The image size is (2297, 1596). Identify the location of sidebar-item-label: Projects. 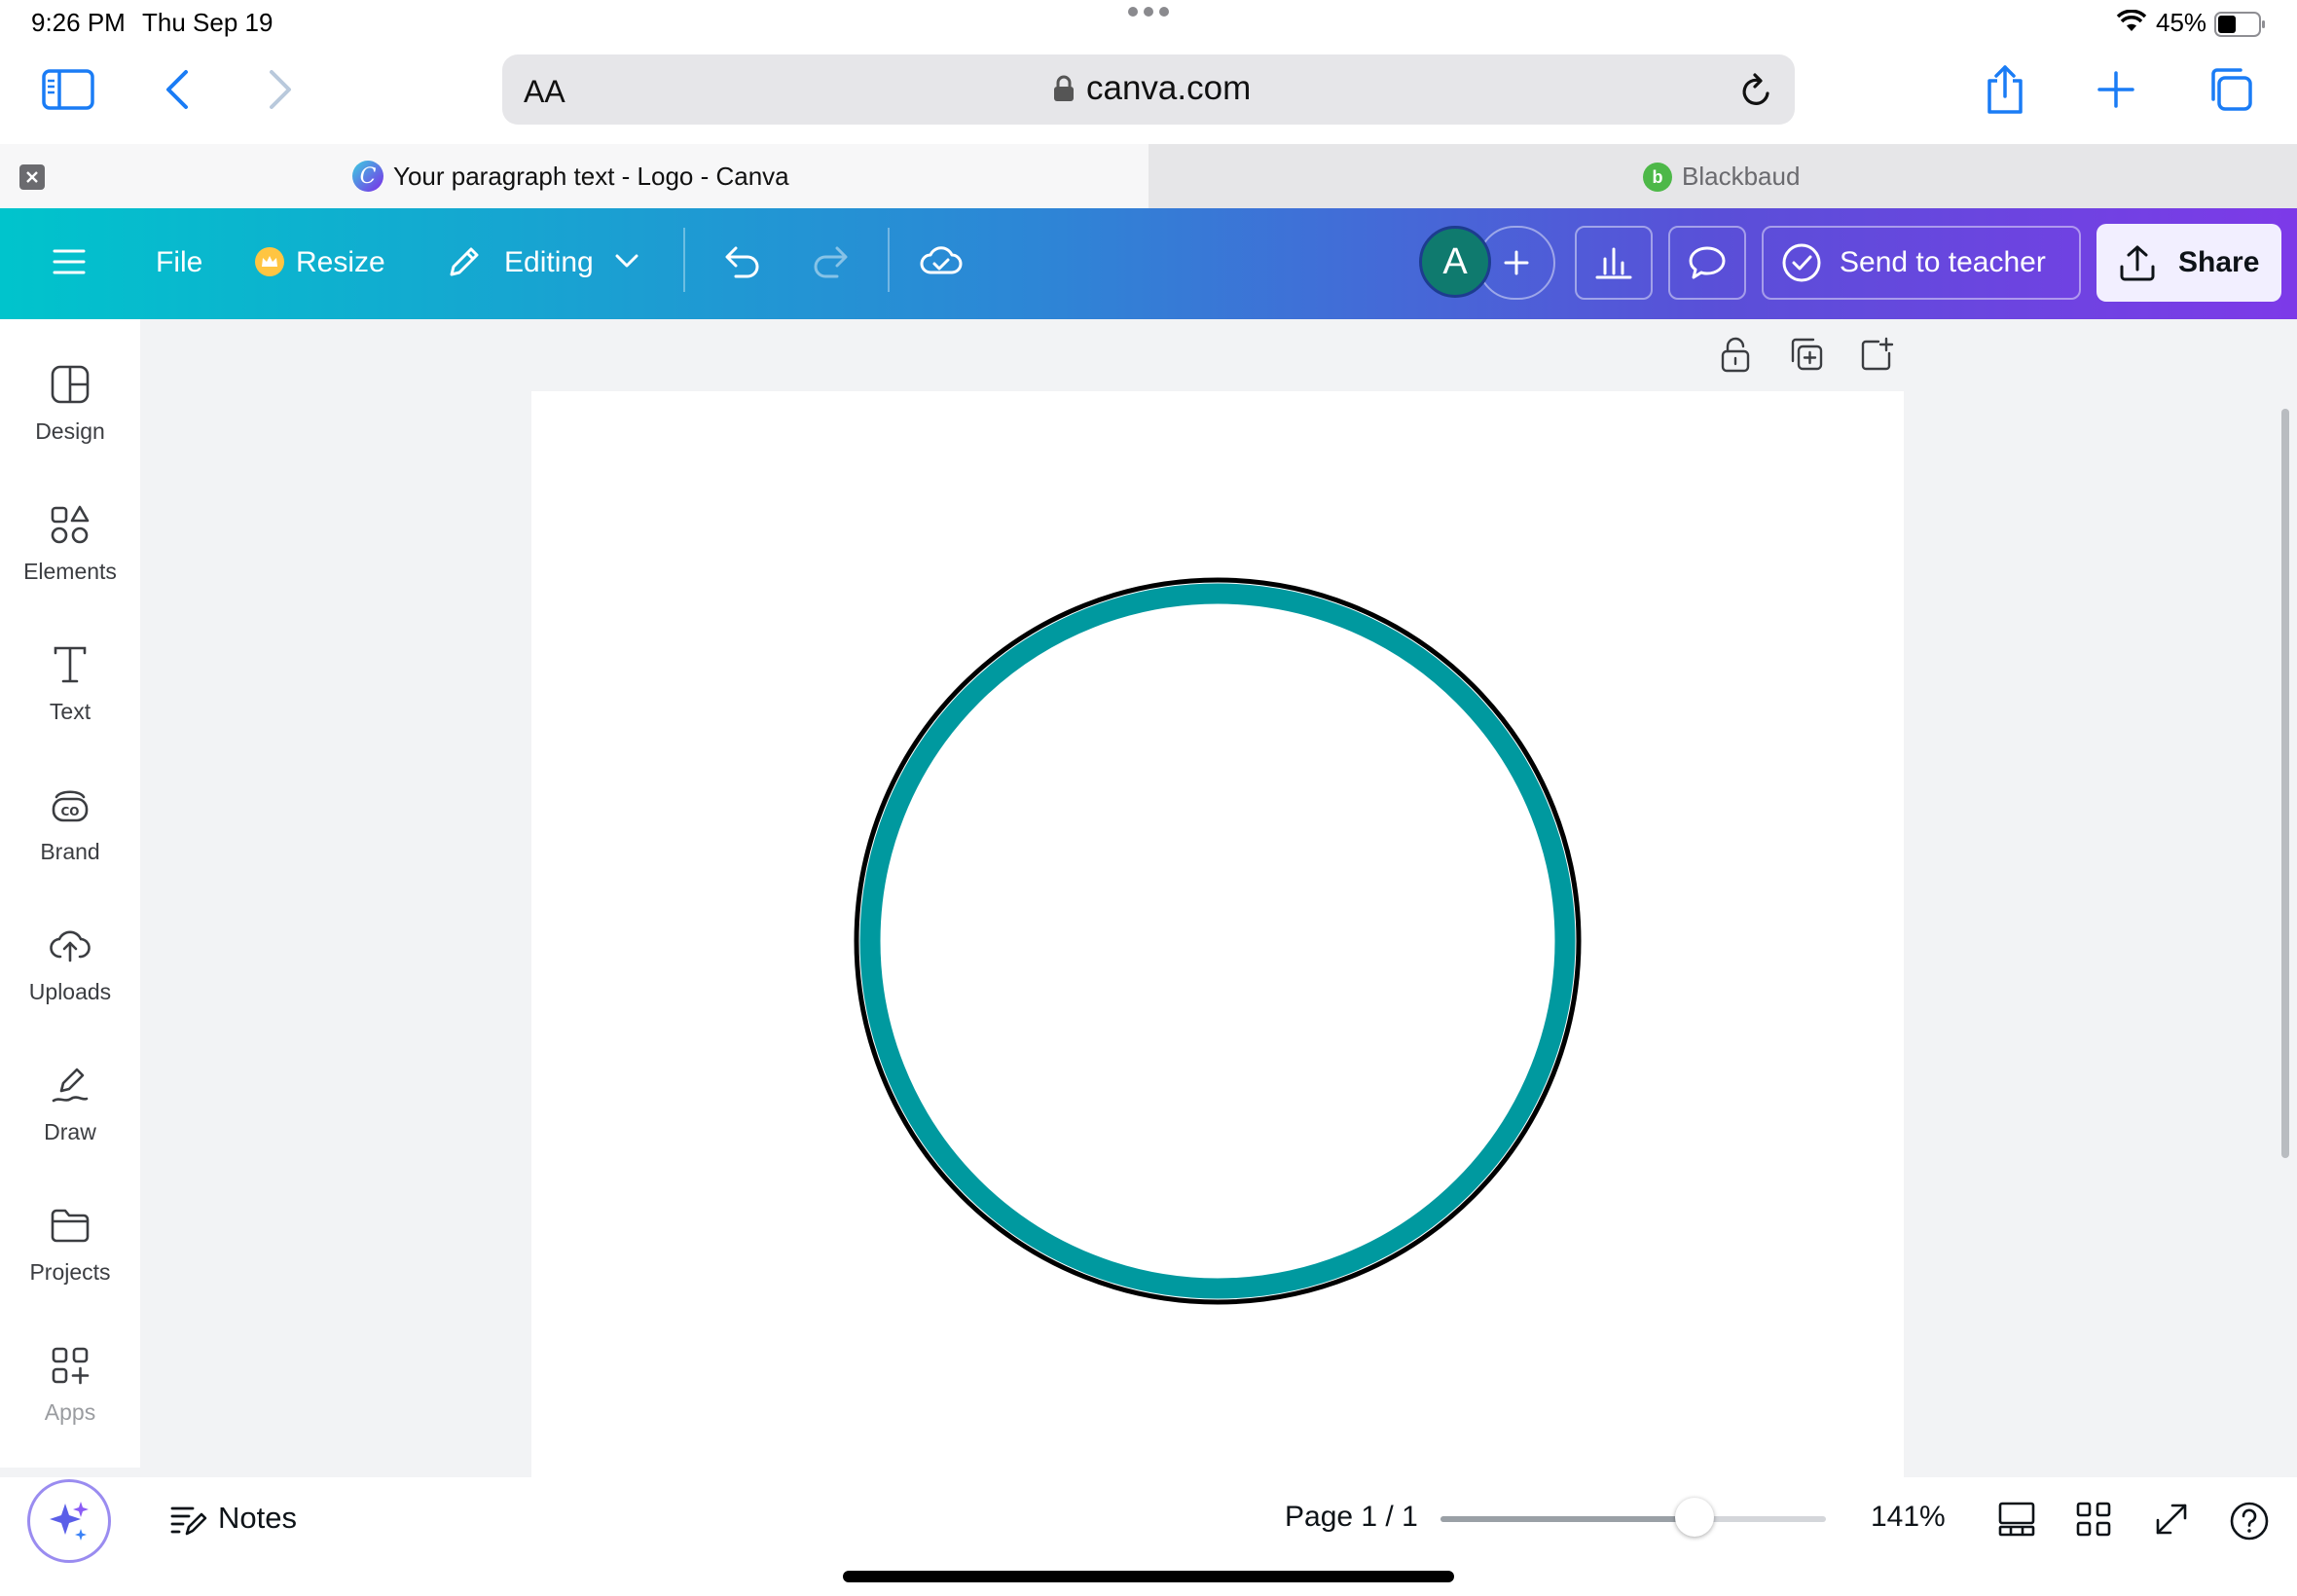
(70, 1272).